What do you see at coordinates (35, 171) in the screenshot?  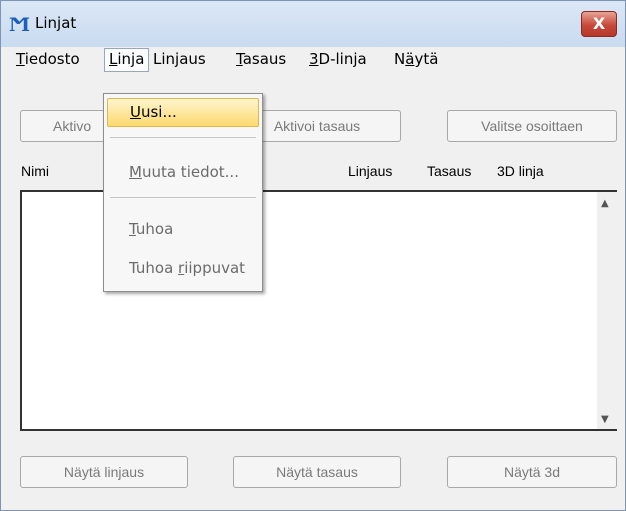 I see `column-header-nimi: Nimi` at bounding box center [35, 171].